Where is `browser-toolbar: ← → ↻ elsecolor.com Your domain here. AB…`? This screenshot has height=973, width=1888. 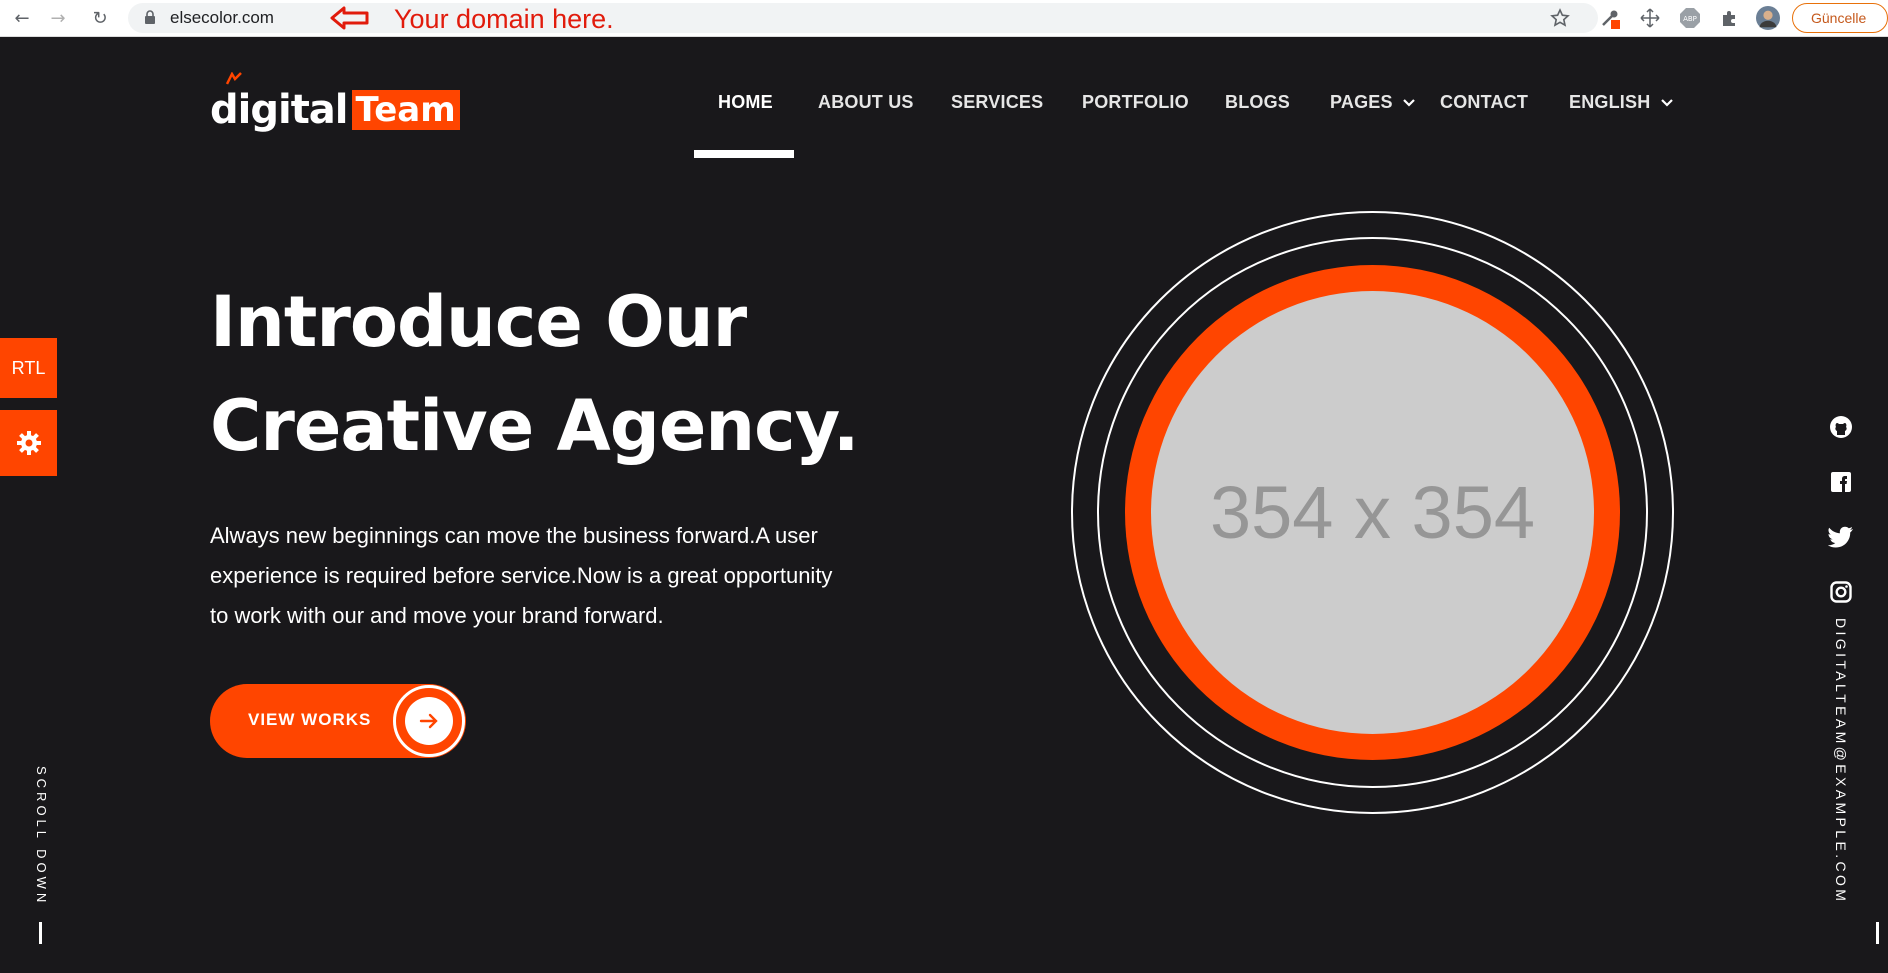
browser-toolbar: ← → ↻ elsecolor.com Your domain here. AB… is located at coordinates (944, 18).